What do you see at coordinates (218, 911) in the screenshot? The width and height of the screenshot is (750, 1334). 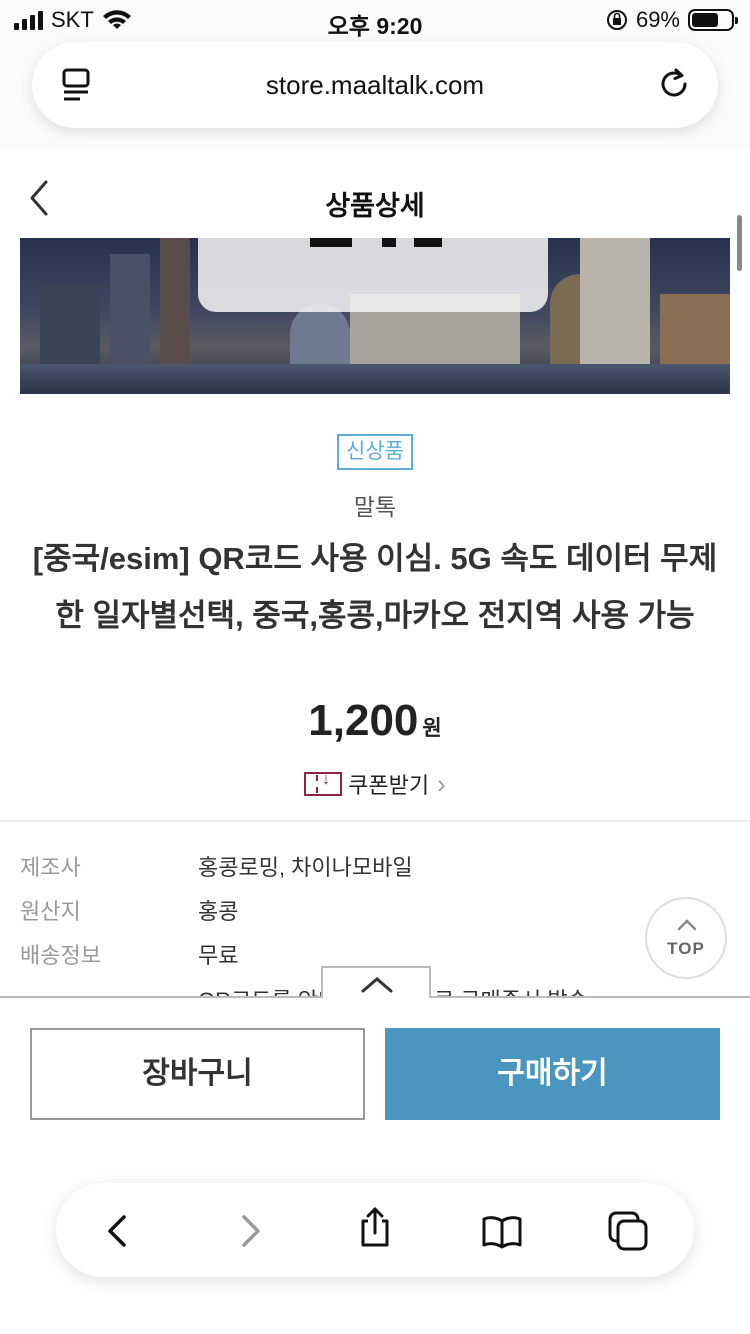 I see `info-value: 홍콩` at bounding box center [218, 911].